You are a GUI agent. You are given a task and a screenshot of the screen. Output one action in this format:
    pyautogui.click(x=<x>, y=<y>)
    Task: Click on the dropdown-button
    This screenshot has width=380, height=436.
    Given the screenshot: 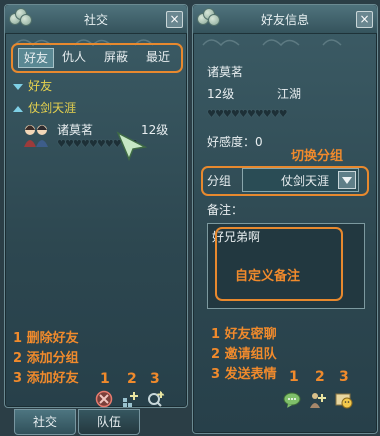 What is the action you would take?
    pyautogui.click(x=347, y=180)
    